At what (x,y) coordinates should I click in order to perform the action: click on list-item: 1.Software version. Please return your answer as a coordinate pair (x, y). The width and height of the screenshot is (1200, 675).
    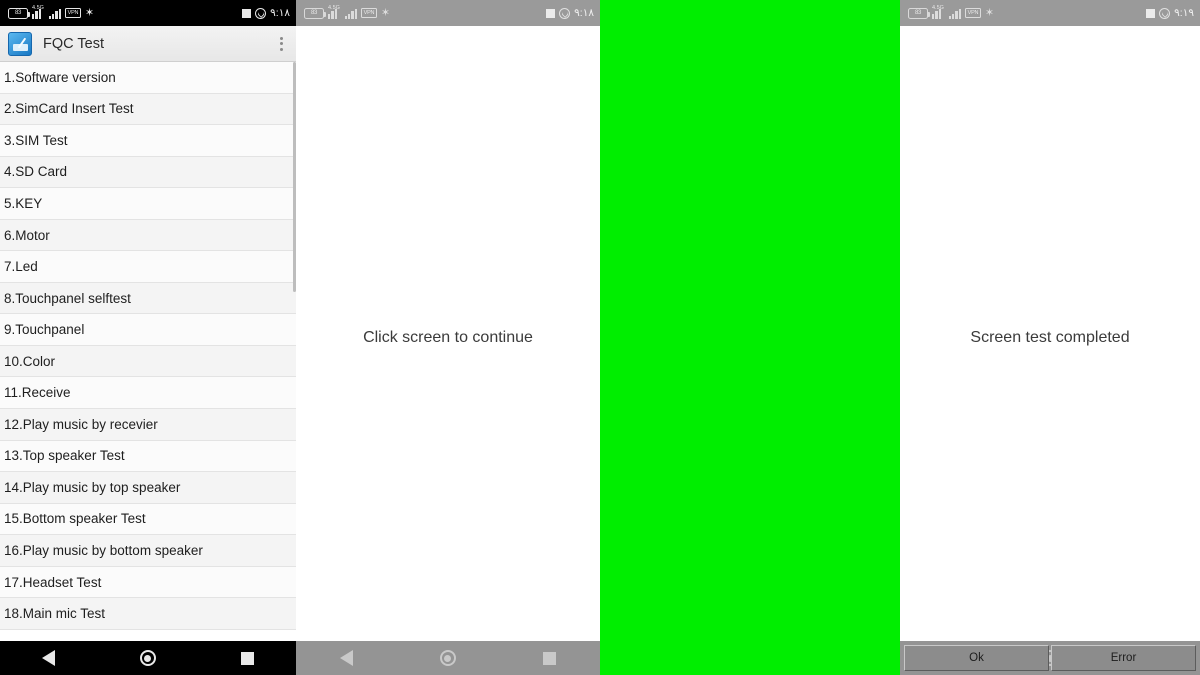
    Looking at the image, I should click on (148, 78).